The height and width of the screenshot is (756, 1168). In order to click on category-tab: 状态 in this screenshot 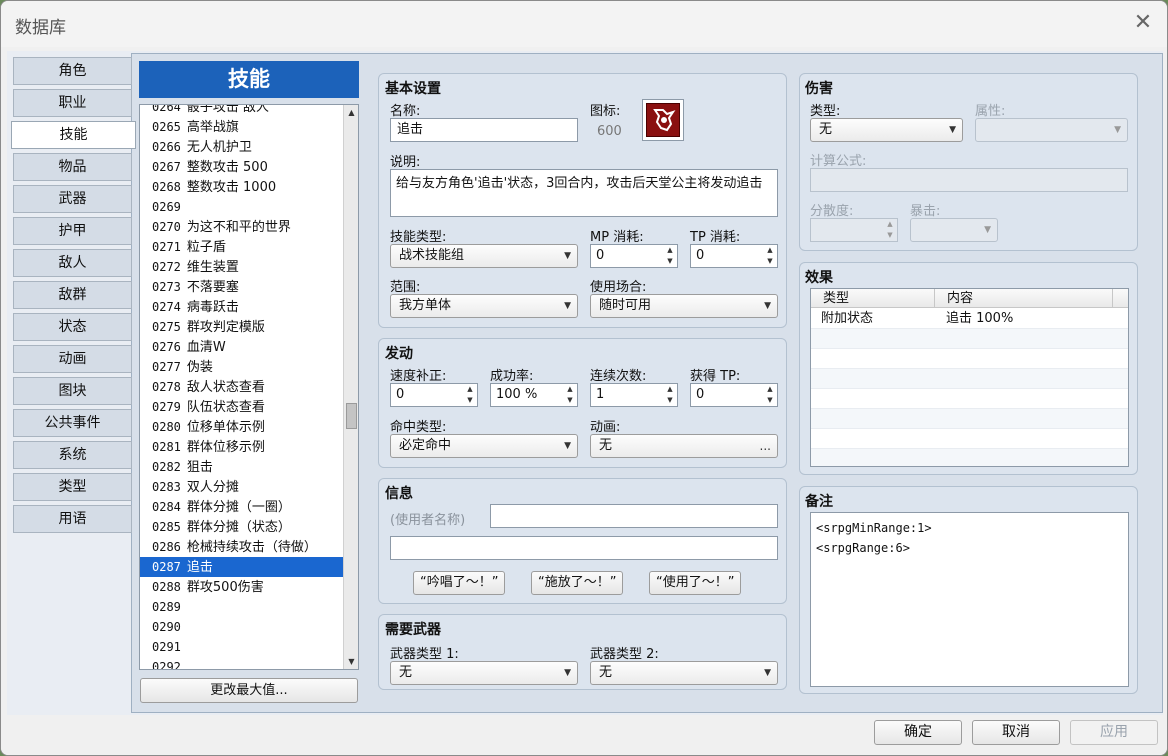, I will do `click(72, 327)`.